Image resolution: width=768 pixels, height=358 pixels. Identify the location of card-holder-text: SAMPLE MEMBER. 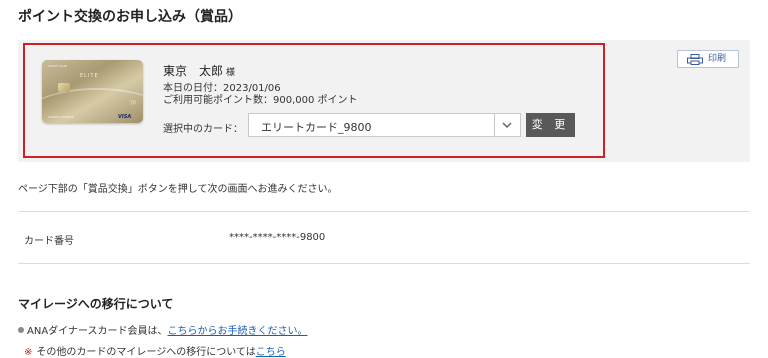
(61, 117).